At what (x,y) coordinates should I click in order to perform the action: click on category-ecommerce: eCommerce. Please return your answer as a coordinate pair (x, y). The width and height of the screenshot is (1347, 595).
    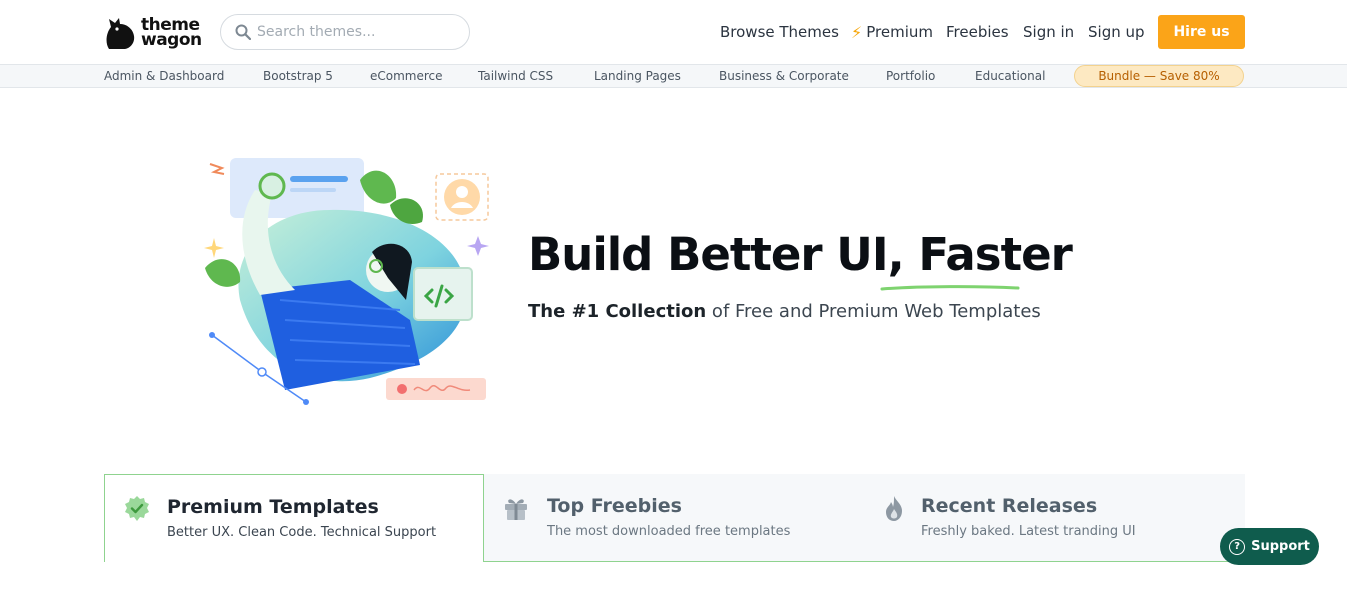
    Looking at the image, I should click on (406, 76).